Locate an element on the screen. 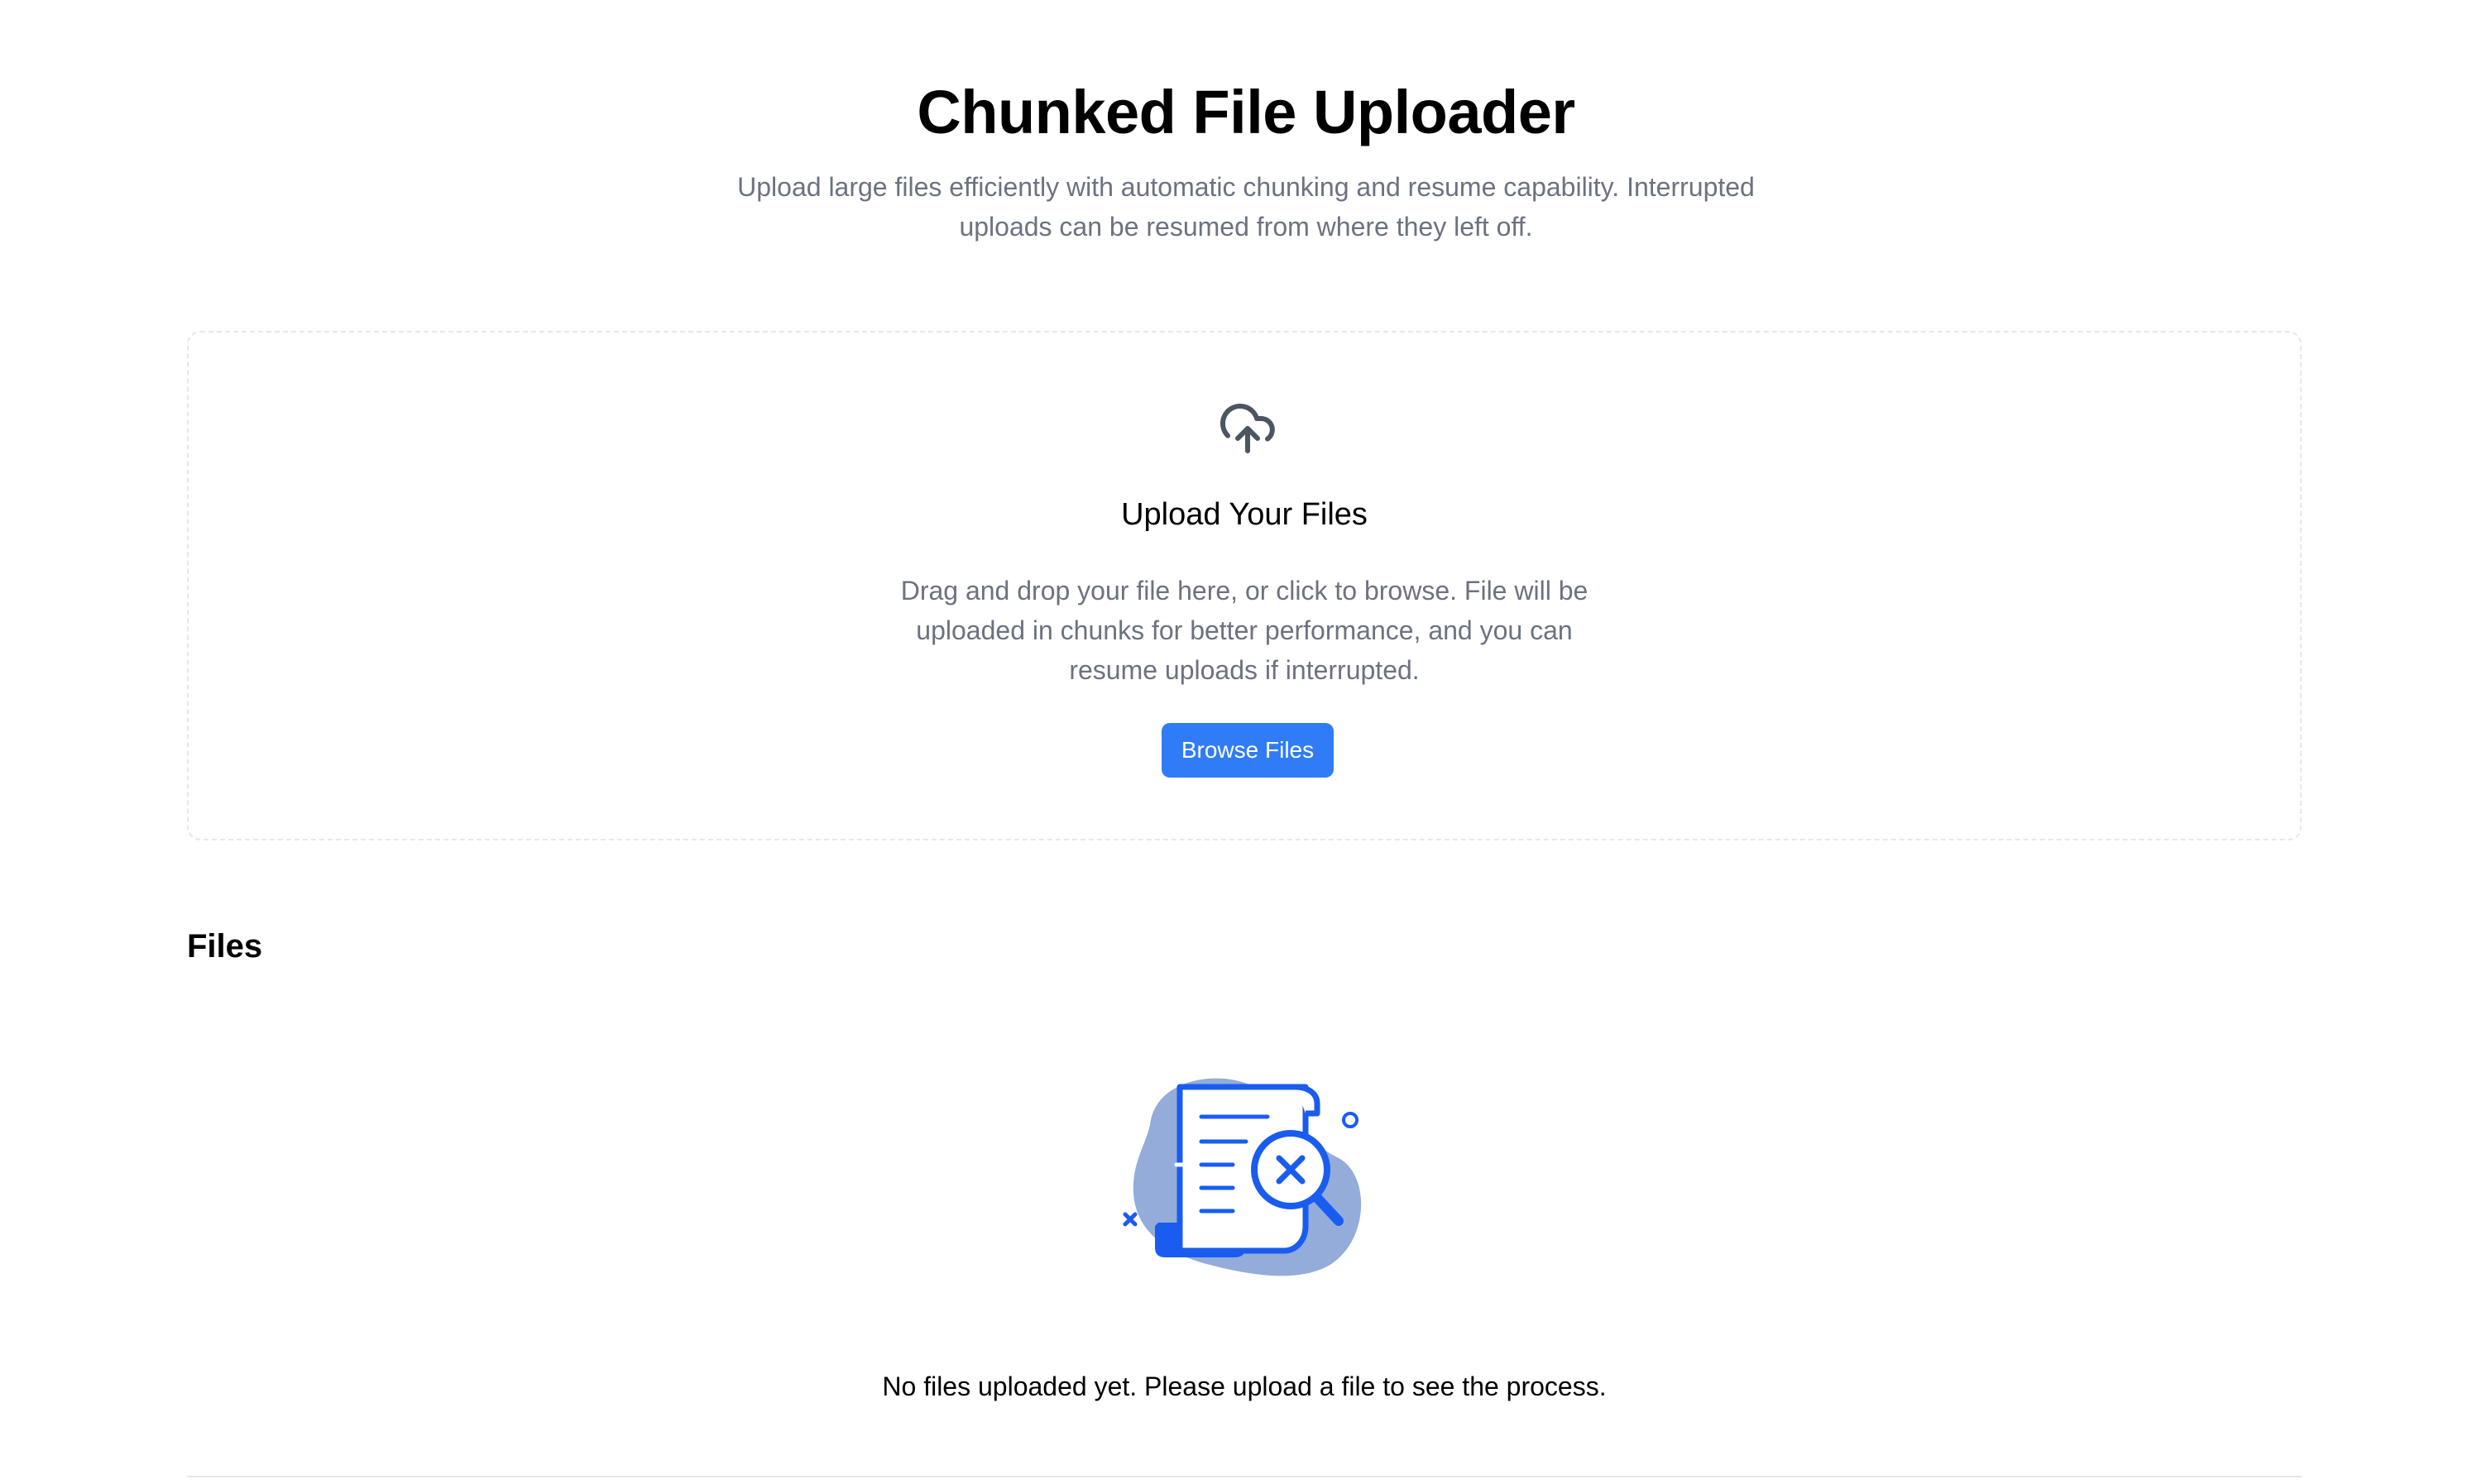 Image resolution: width=2487 pixels, height=1484 pixels. browse-files-button: Browse Files is located at coordinates (1248, 750).